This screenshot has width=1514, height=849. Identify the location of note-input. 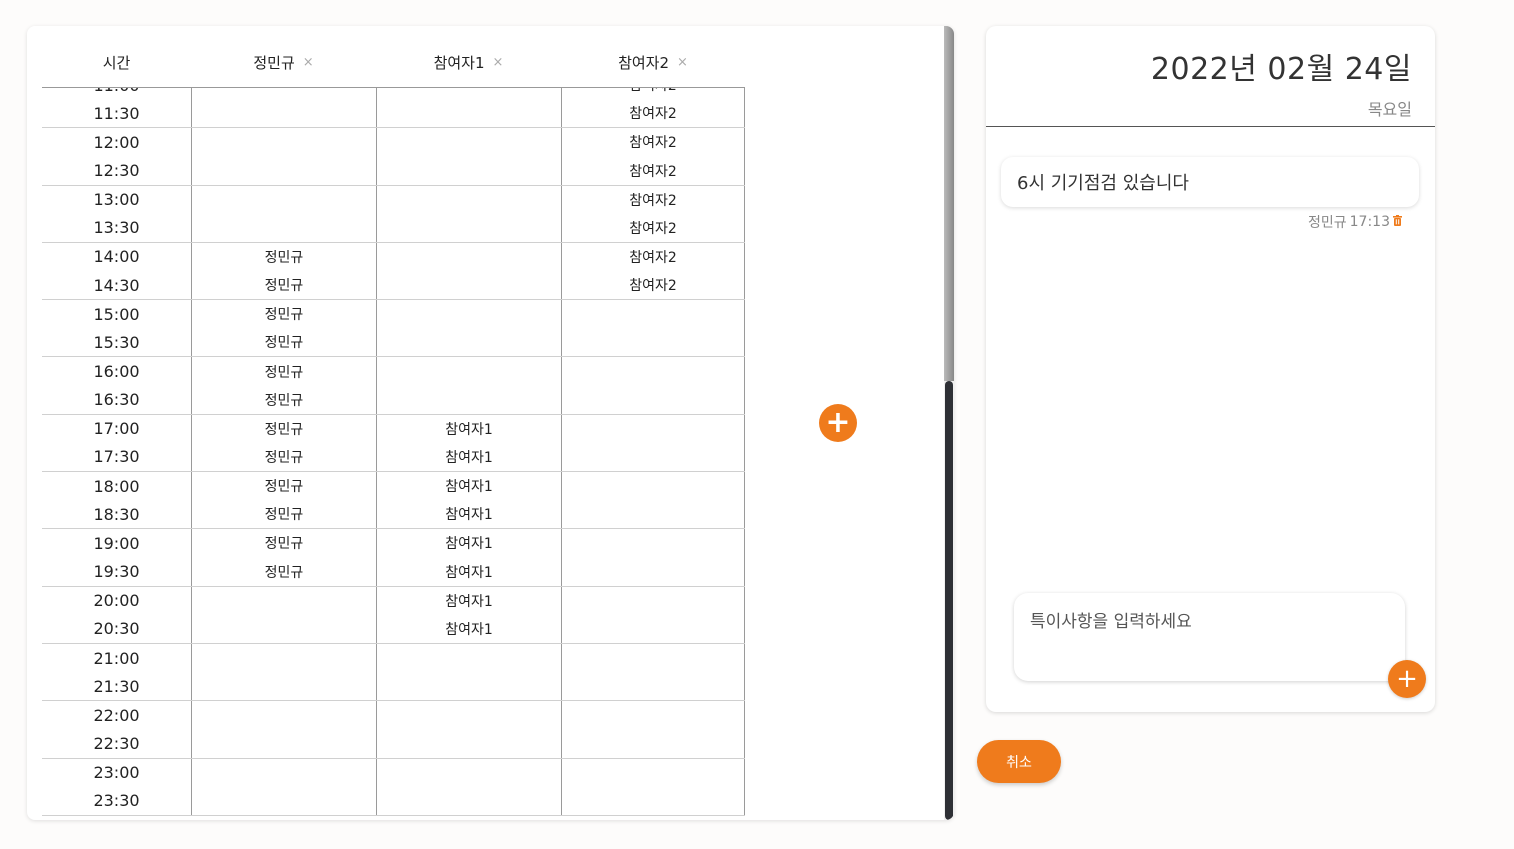
(1209, 637).